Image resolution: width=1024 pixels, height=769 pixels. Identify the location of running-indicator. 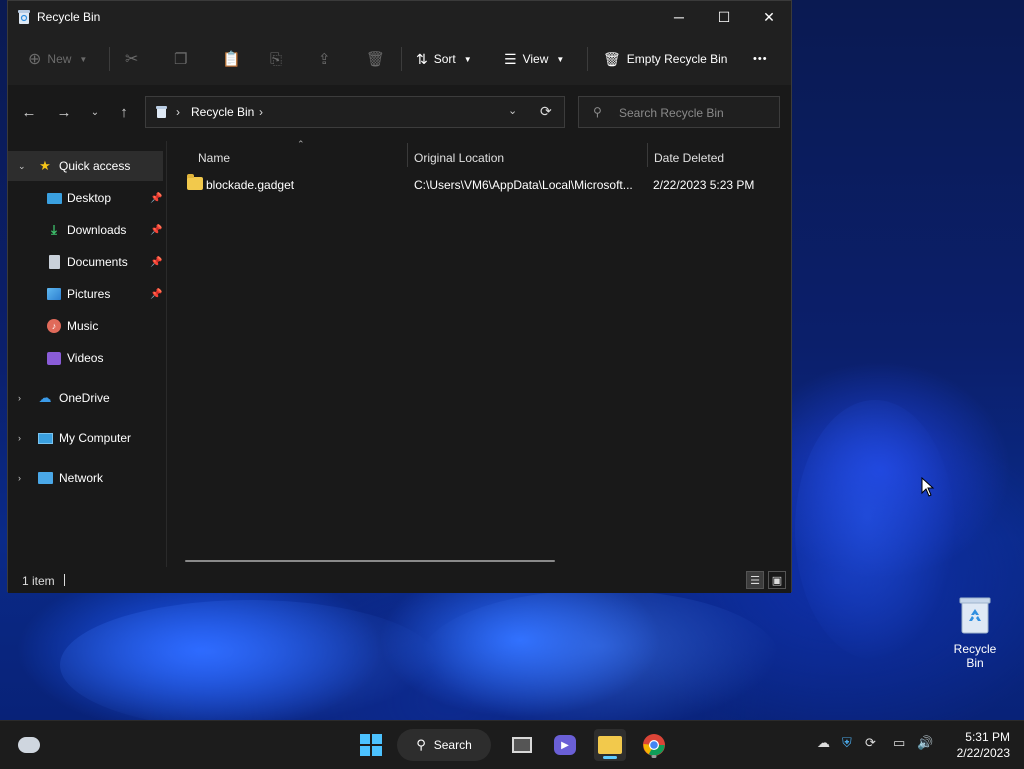
(654, 756).